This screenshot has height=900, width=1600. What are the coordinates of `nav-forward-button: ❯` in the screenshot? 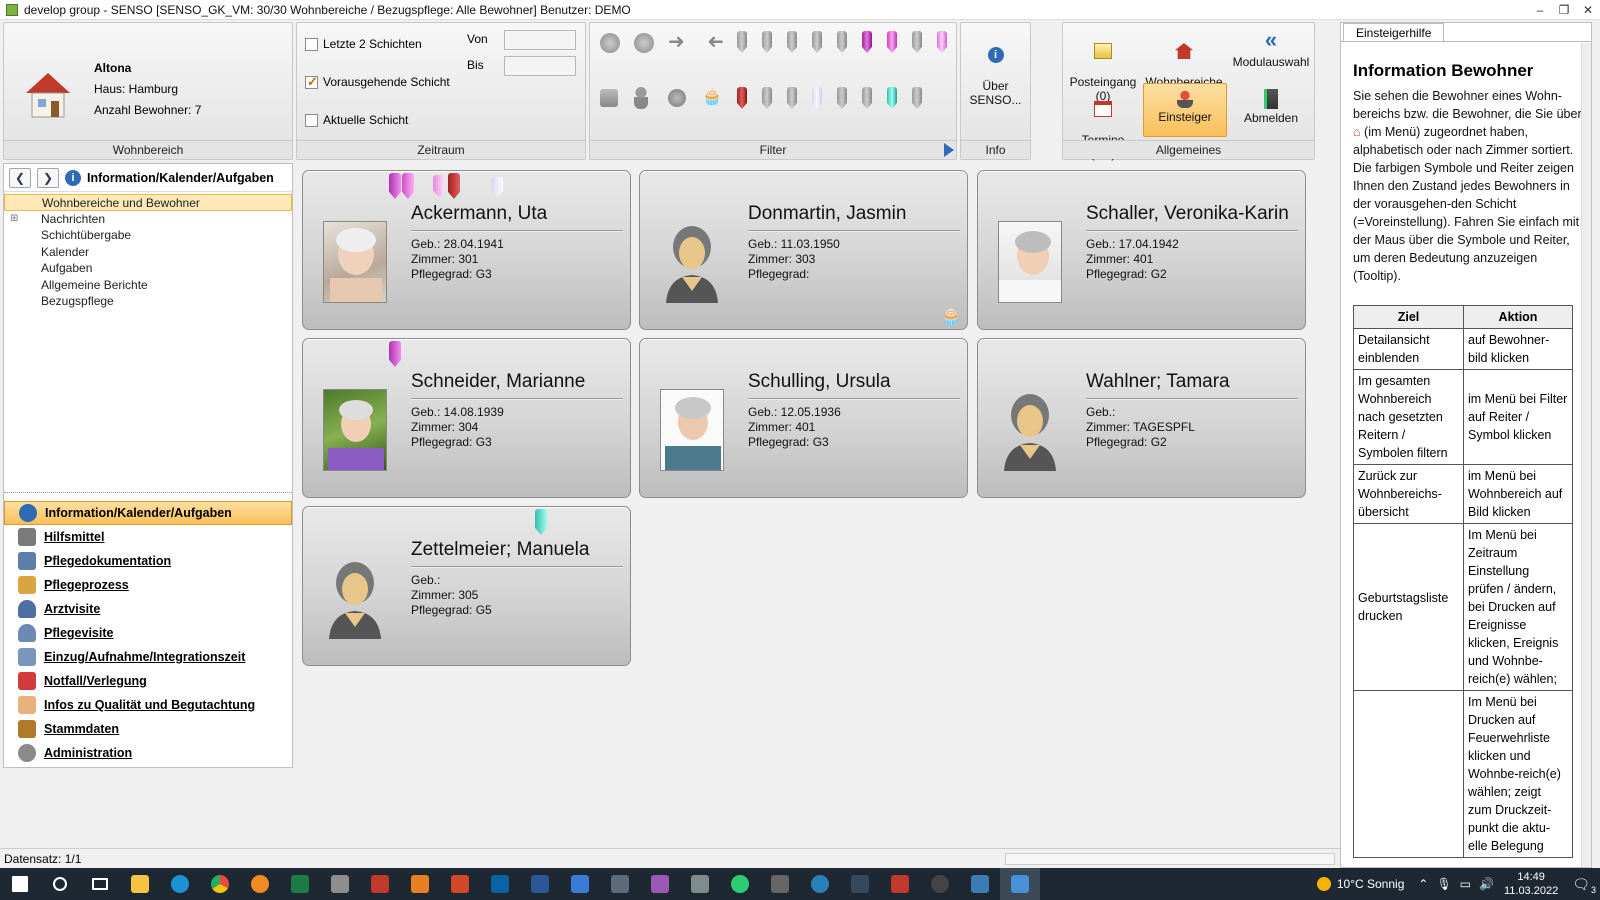 It's located at (48, 177).